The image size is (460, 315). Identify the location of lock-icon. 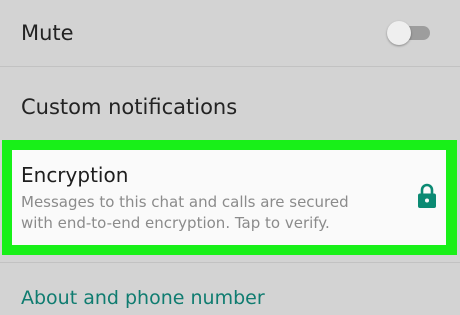
(427, 196).